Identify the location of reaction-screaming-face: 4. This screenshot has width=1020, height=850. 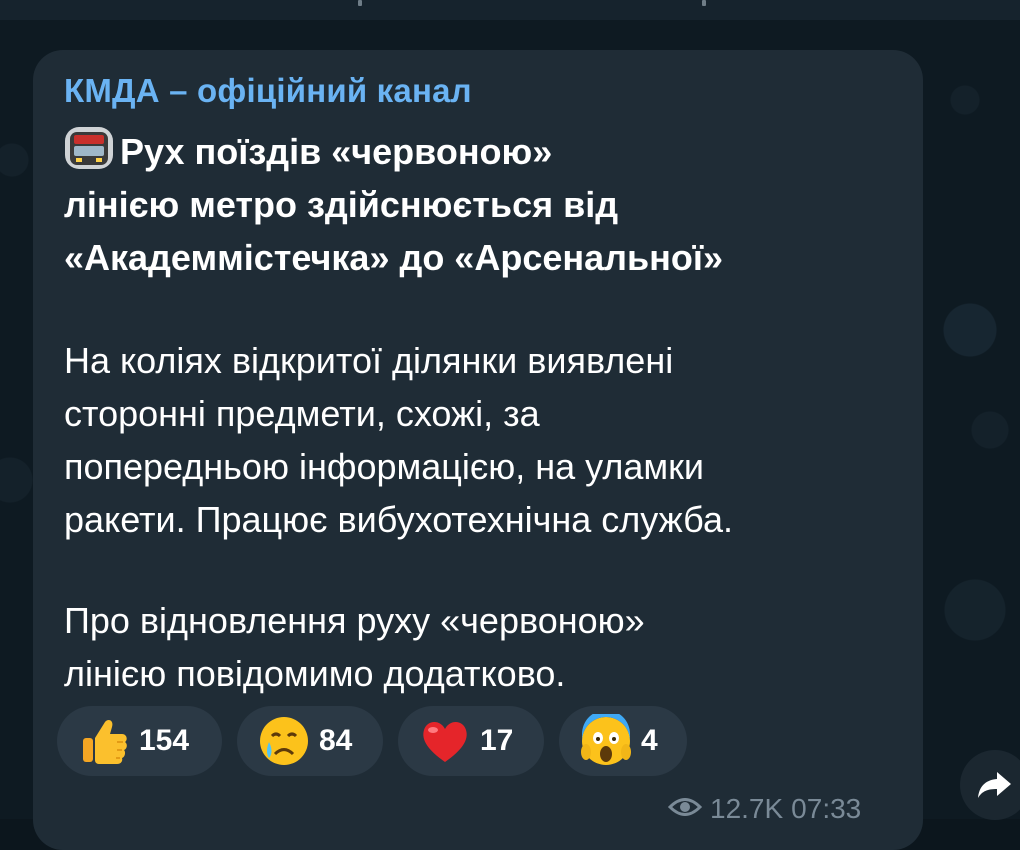
(623, 741).